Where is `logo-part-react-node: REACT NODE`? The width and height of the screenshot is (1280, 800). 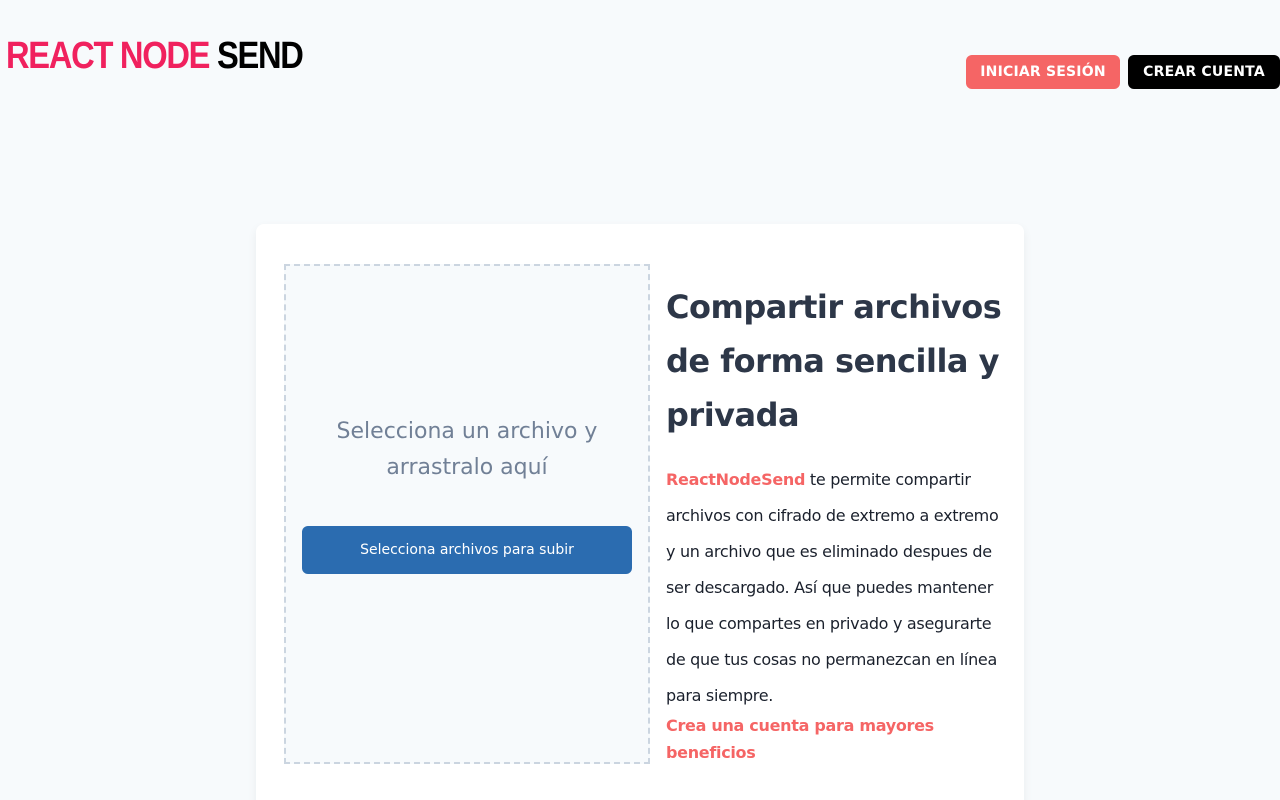 logo-part-react-node: REACT NODE is located at coordinates (108, 56).